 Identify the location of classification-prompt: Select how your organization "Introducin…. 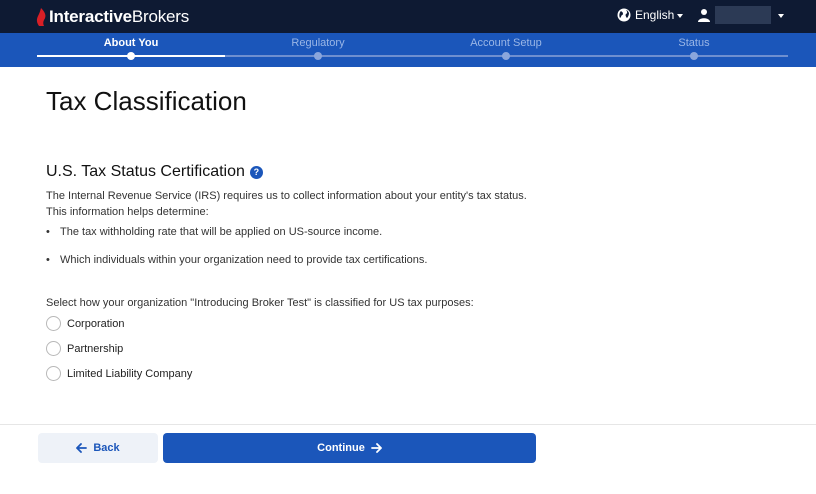
(260, 303).